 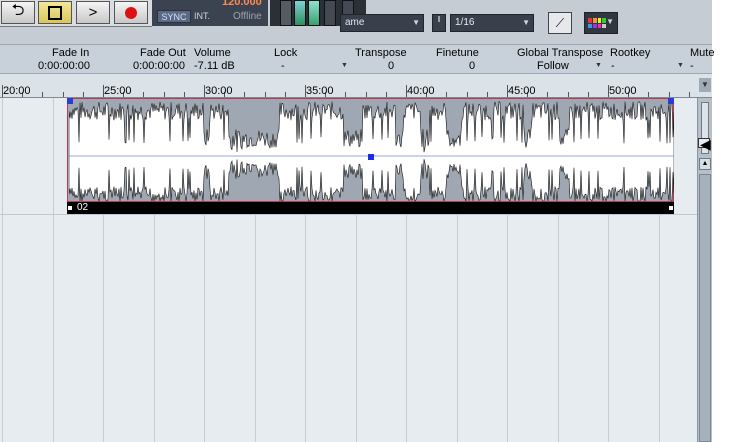 I want to click on ruler-label: 20:00, so click(x=17, y=91).